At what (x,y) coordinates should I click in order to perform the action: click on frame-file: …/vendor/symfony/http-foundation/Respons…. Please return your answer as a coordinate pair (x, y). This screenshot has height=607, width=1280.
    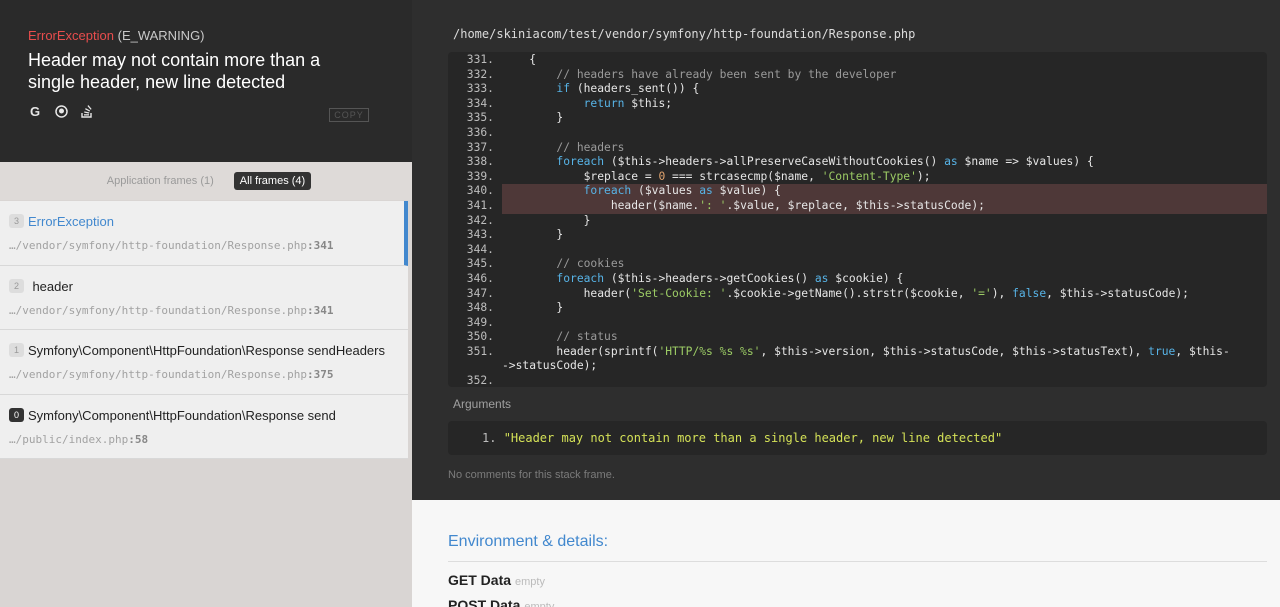
    Looking at the image, I should click on (208, 310).